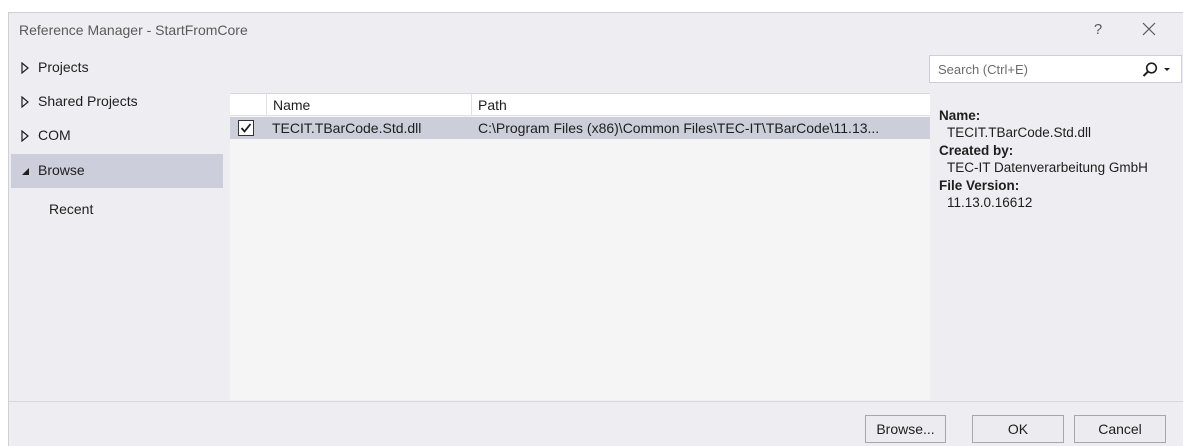 The height and width of the screenshot is (446, 1183). What do you see at coordinates (63, 67) in the screenshot?
I see `nav-item-label: Projects` at bounding box center [63, 67].